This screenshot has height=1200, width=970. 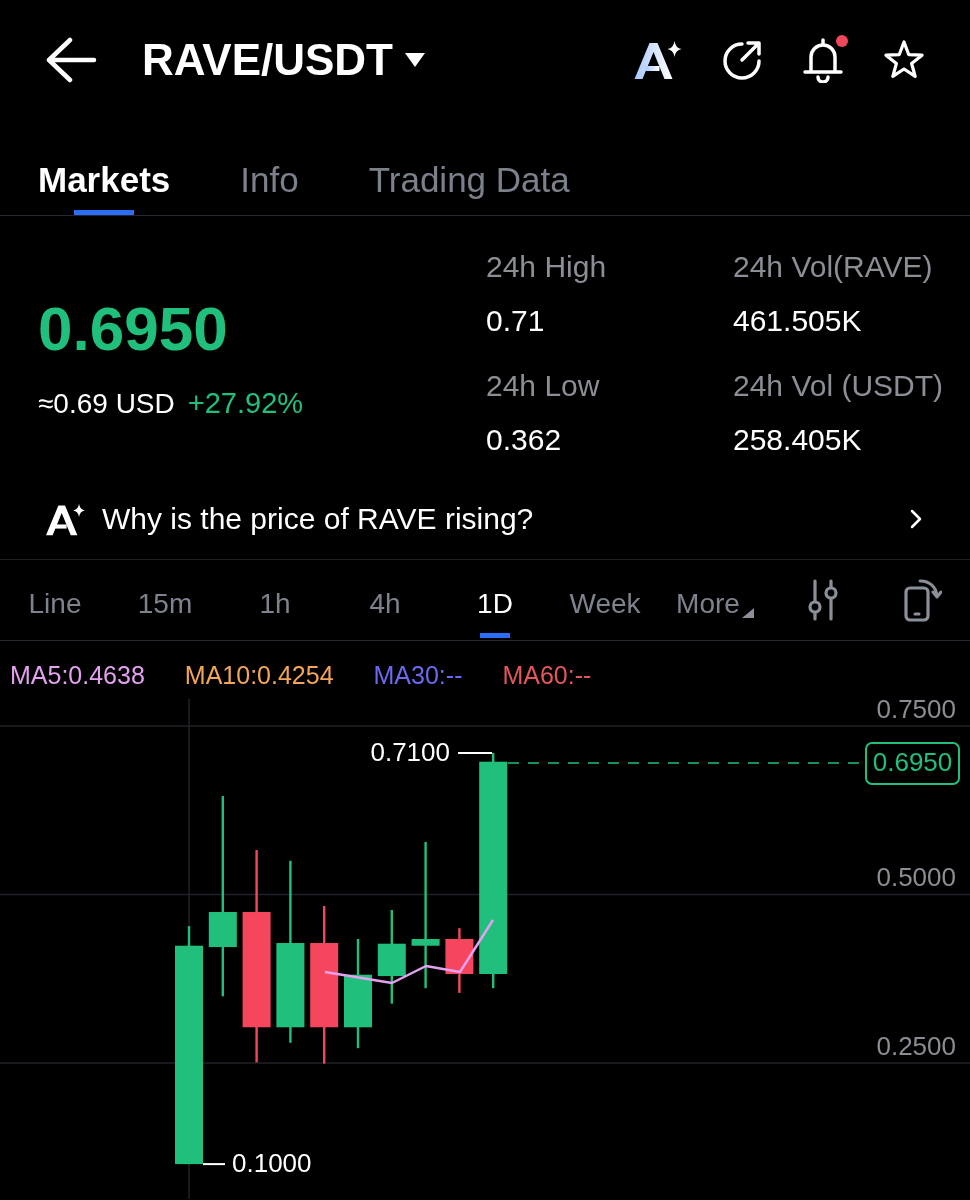 I want to click on axis-label: 0.5000, so click(x=916, y=877).